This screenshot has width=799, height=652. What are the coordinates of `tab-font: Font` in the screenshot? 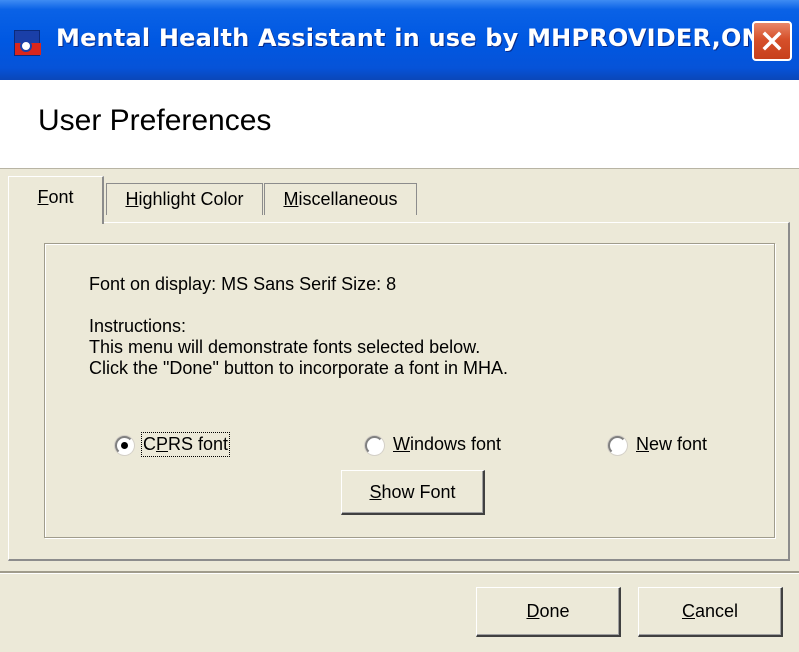 It's located at (56, 200).